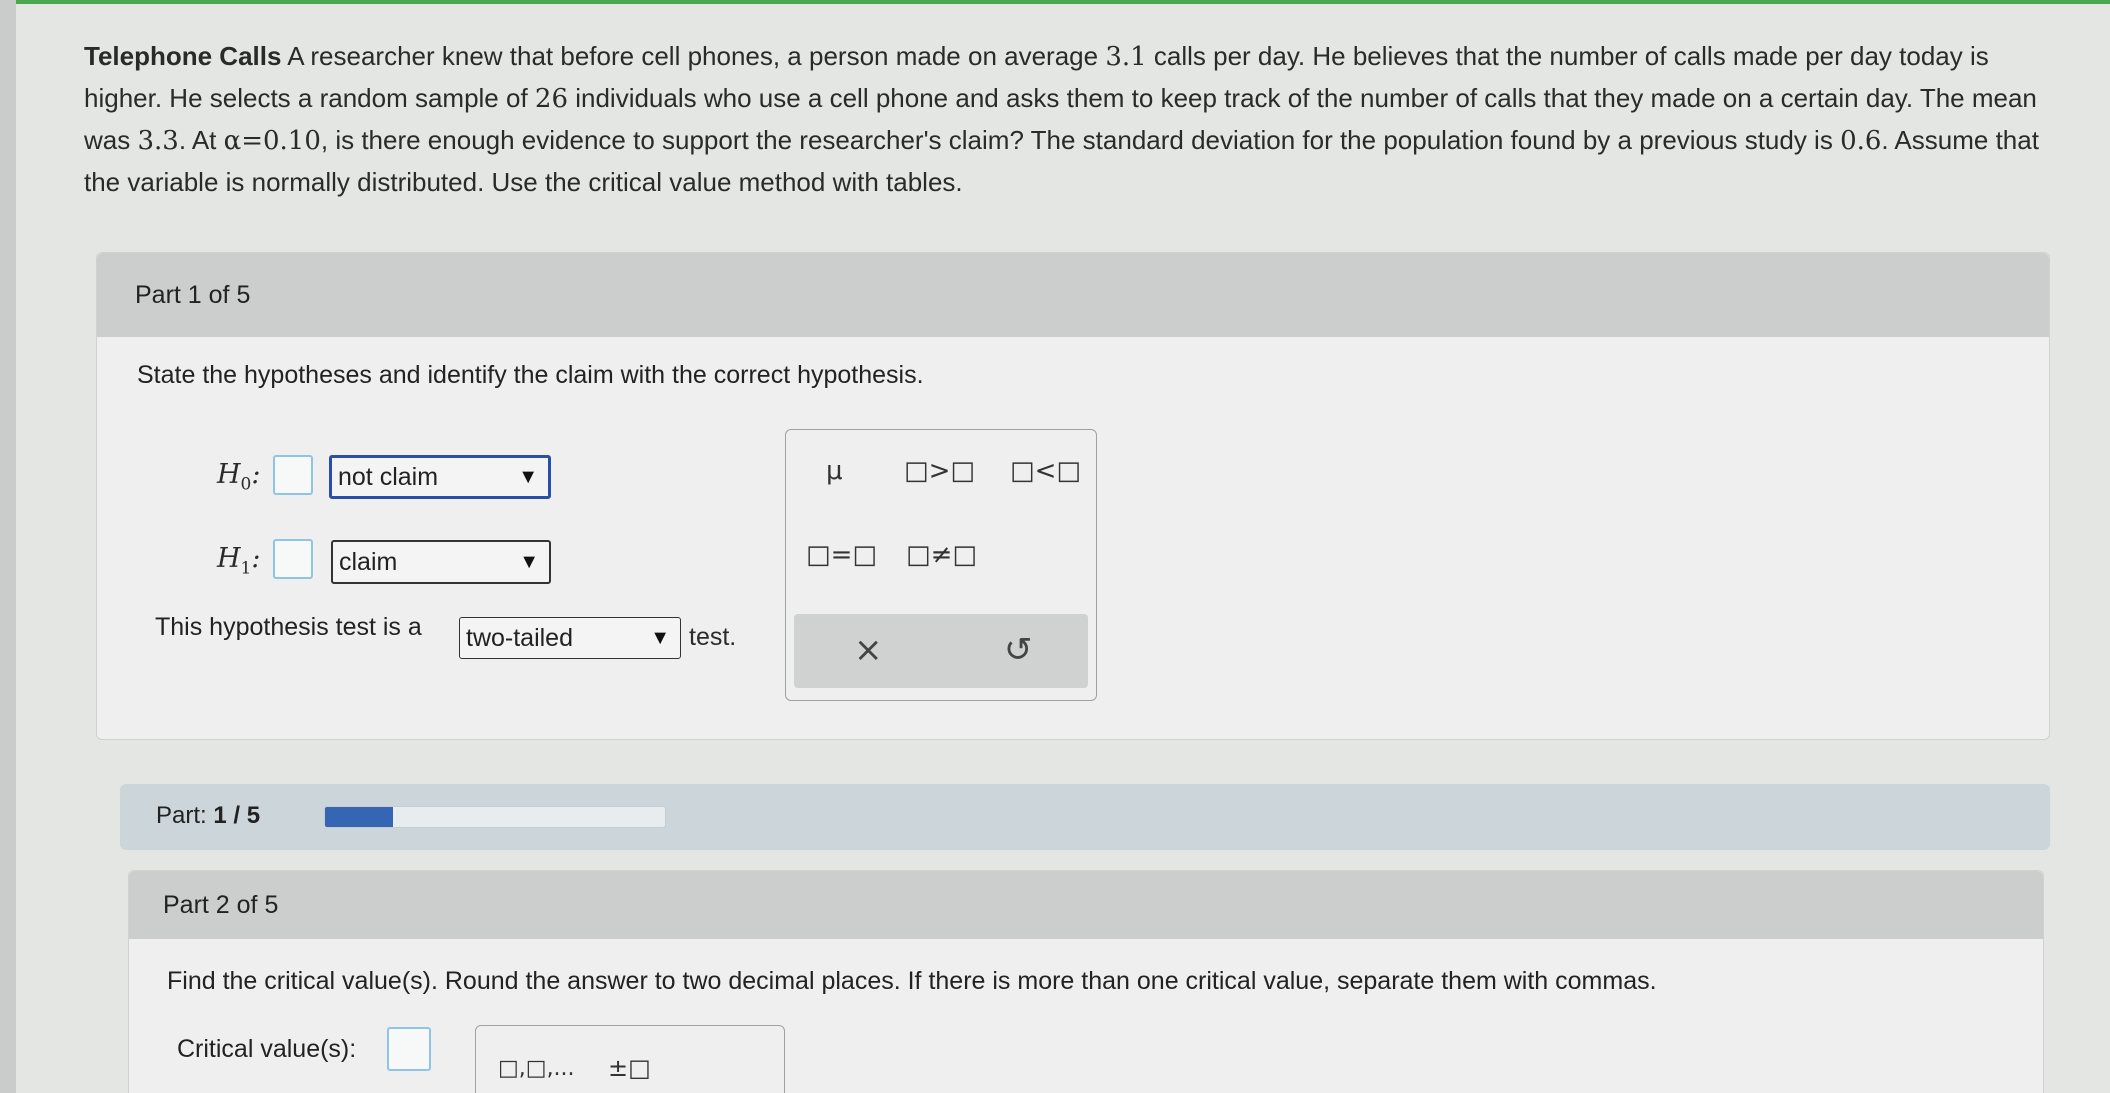  I want to click on test-type-value: two-tailed, so click(519, 637).